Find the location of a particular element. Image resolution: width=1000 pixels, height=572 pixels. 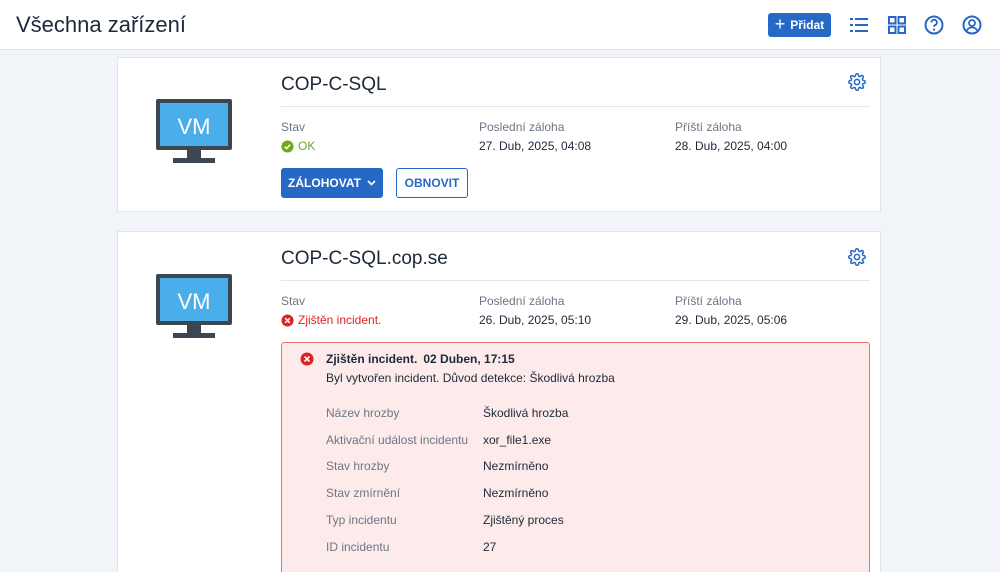

page-title: Všechna zařízení is located at coordinates (101, 24).